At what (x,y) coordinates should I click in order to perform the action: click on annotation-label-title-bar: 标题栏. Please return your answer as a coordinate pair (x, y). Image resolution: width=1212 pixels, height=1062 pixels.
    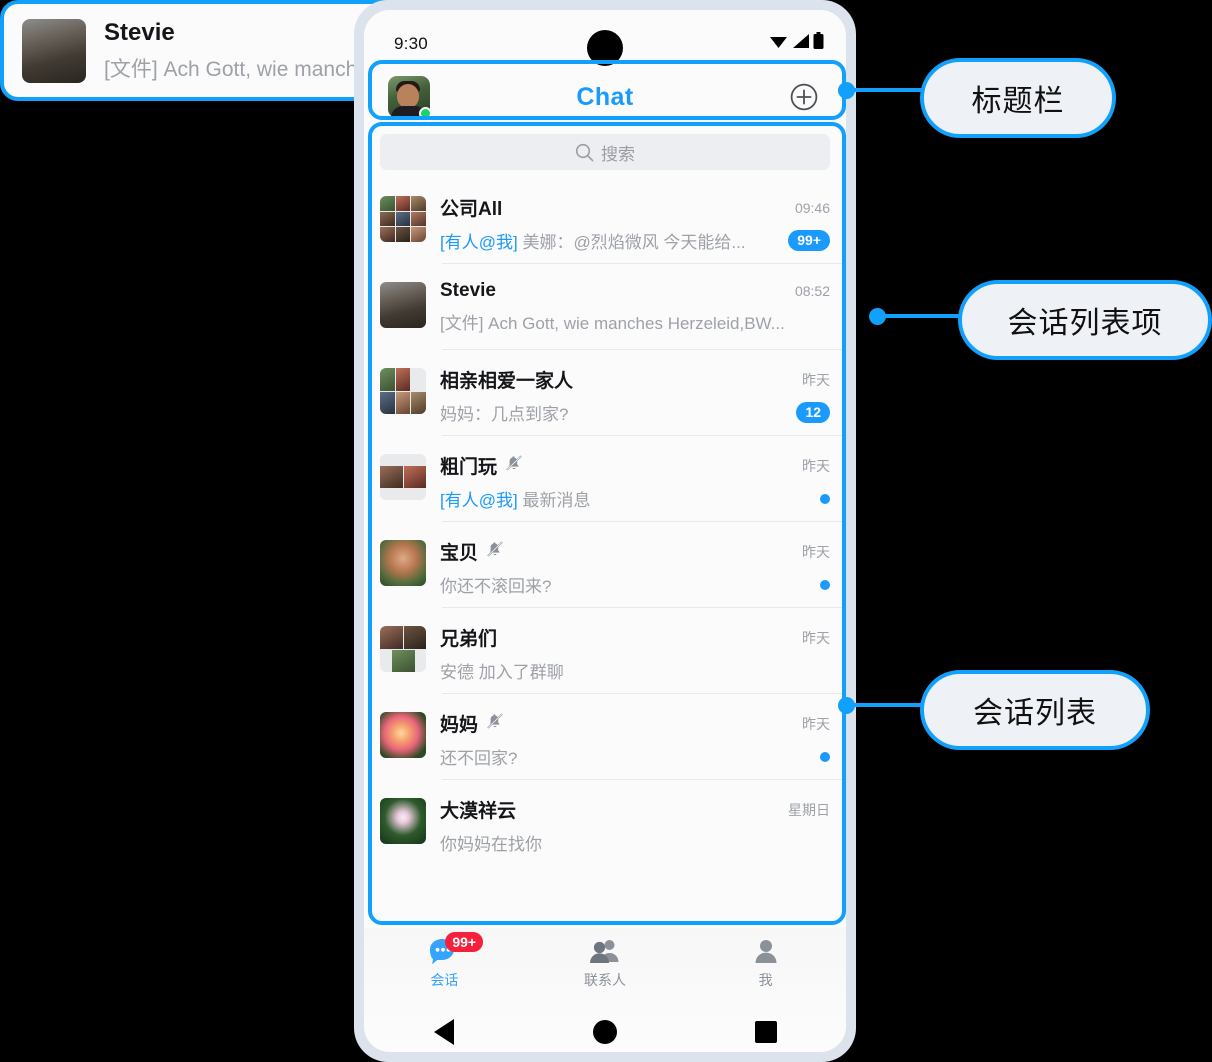
    Looking at the image, I should click on (1018, 98).